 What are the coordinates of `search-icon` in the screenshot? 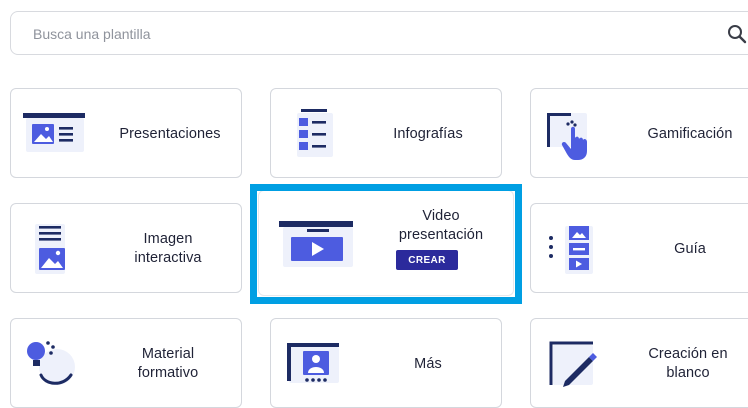 It's located at (737, 34).